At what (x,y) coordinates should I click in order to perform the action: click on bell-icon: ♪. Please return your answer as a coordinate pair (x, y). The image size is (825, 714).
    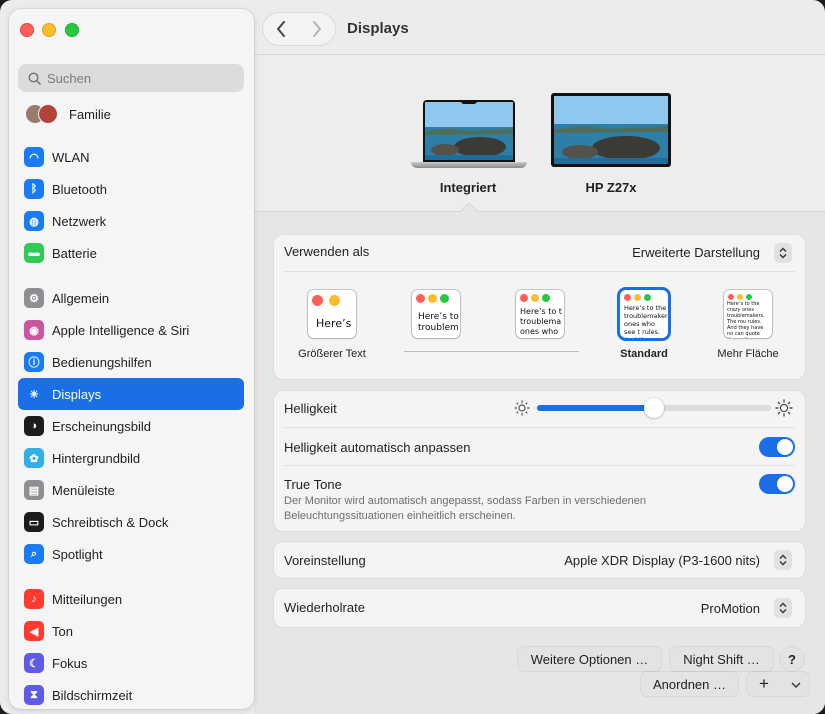
    Looking at the image, I should click on (34, 599).